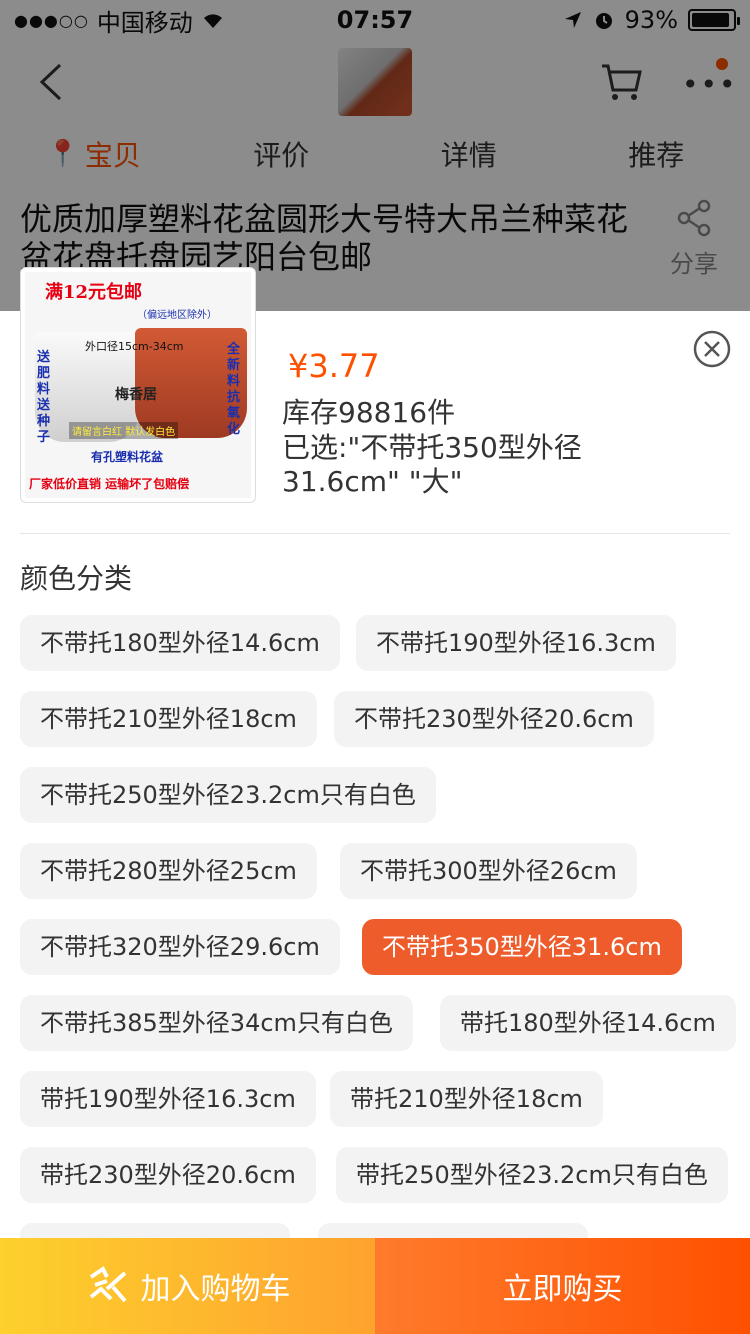 The height and width of the screenshot is (1334, 750). What do you see at coordinates (108, 1284) in the screenshot?
I see `taobao-logo-icon` at bounding box center [108, 1284].